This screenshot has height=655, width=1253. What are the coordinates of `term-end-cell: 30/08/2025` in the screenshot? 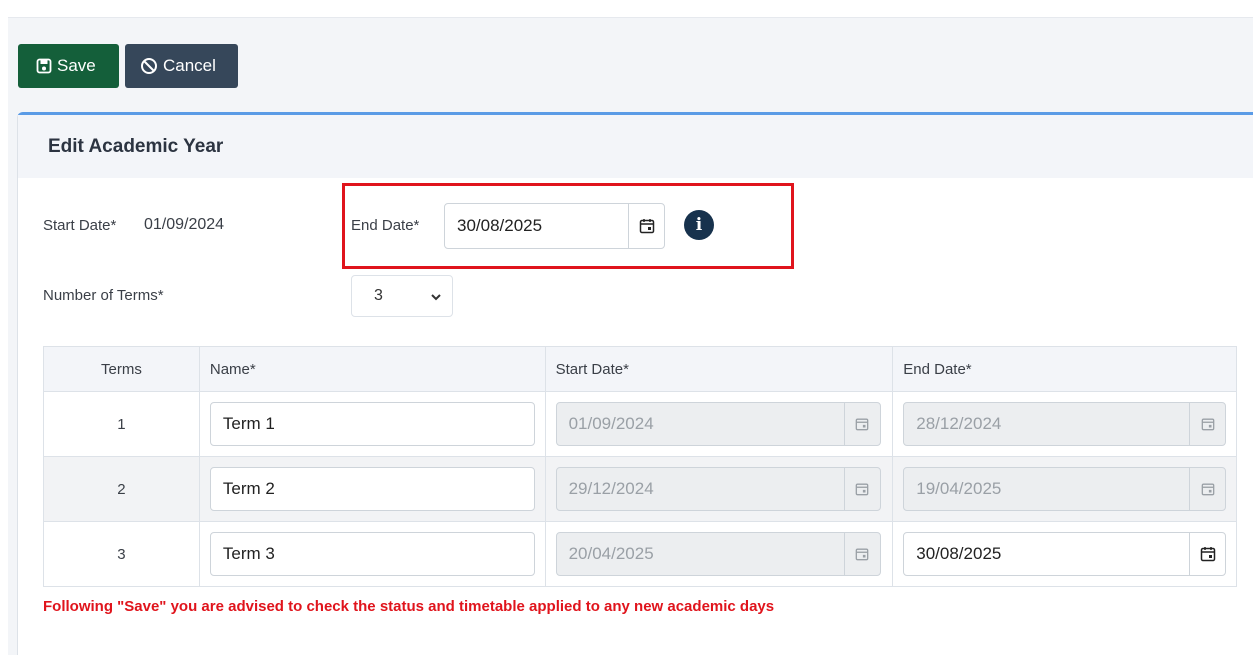 It's located at (1064, 554).